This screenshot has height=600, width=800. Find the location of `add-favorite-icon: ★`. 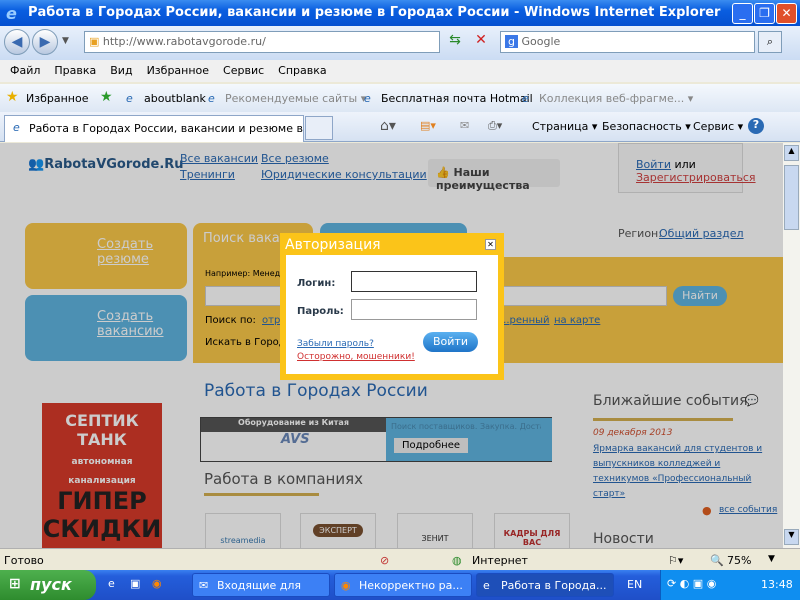

add-favorite-icon: ★ is located at coordinates (106, 97).